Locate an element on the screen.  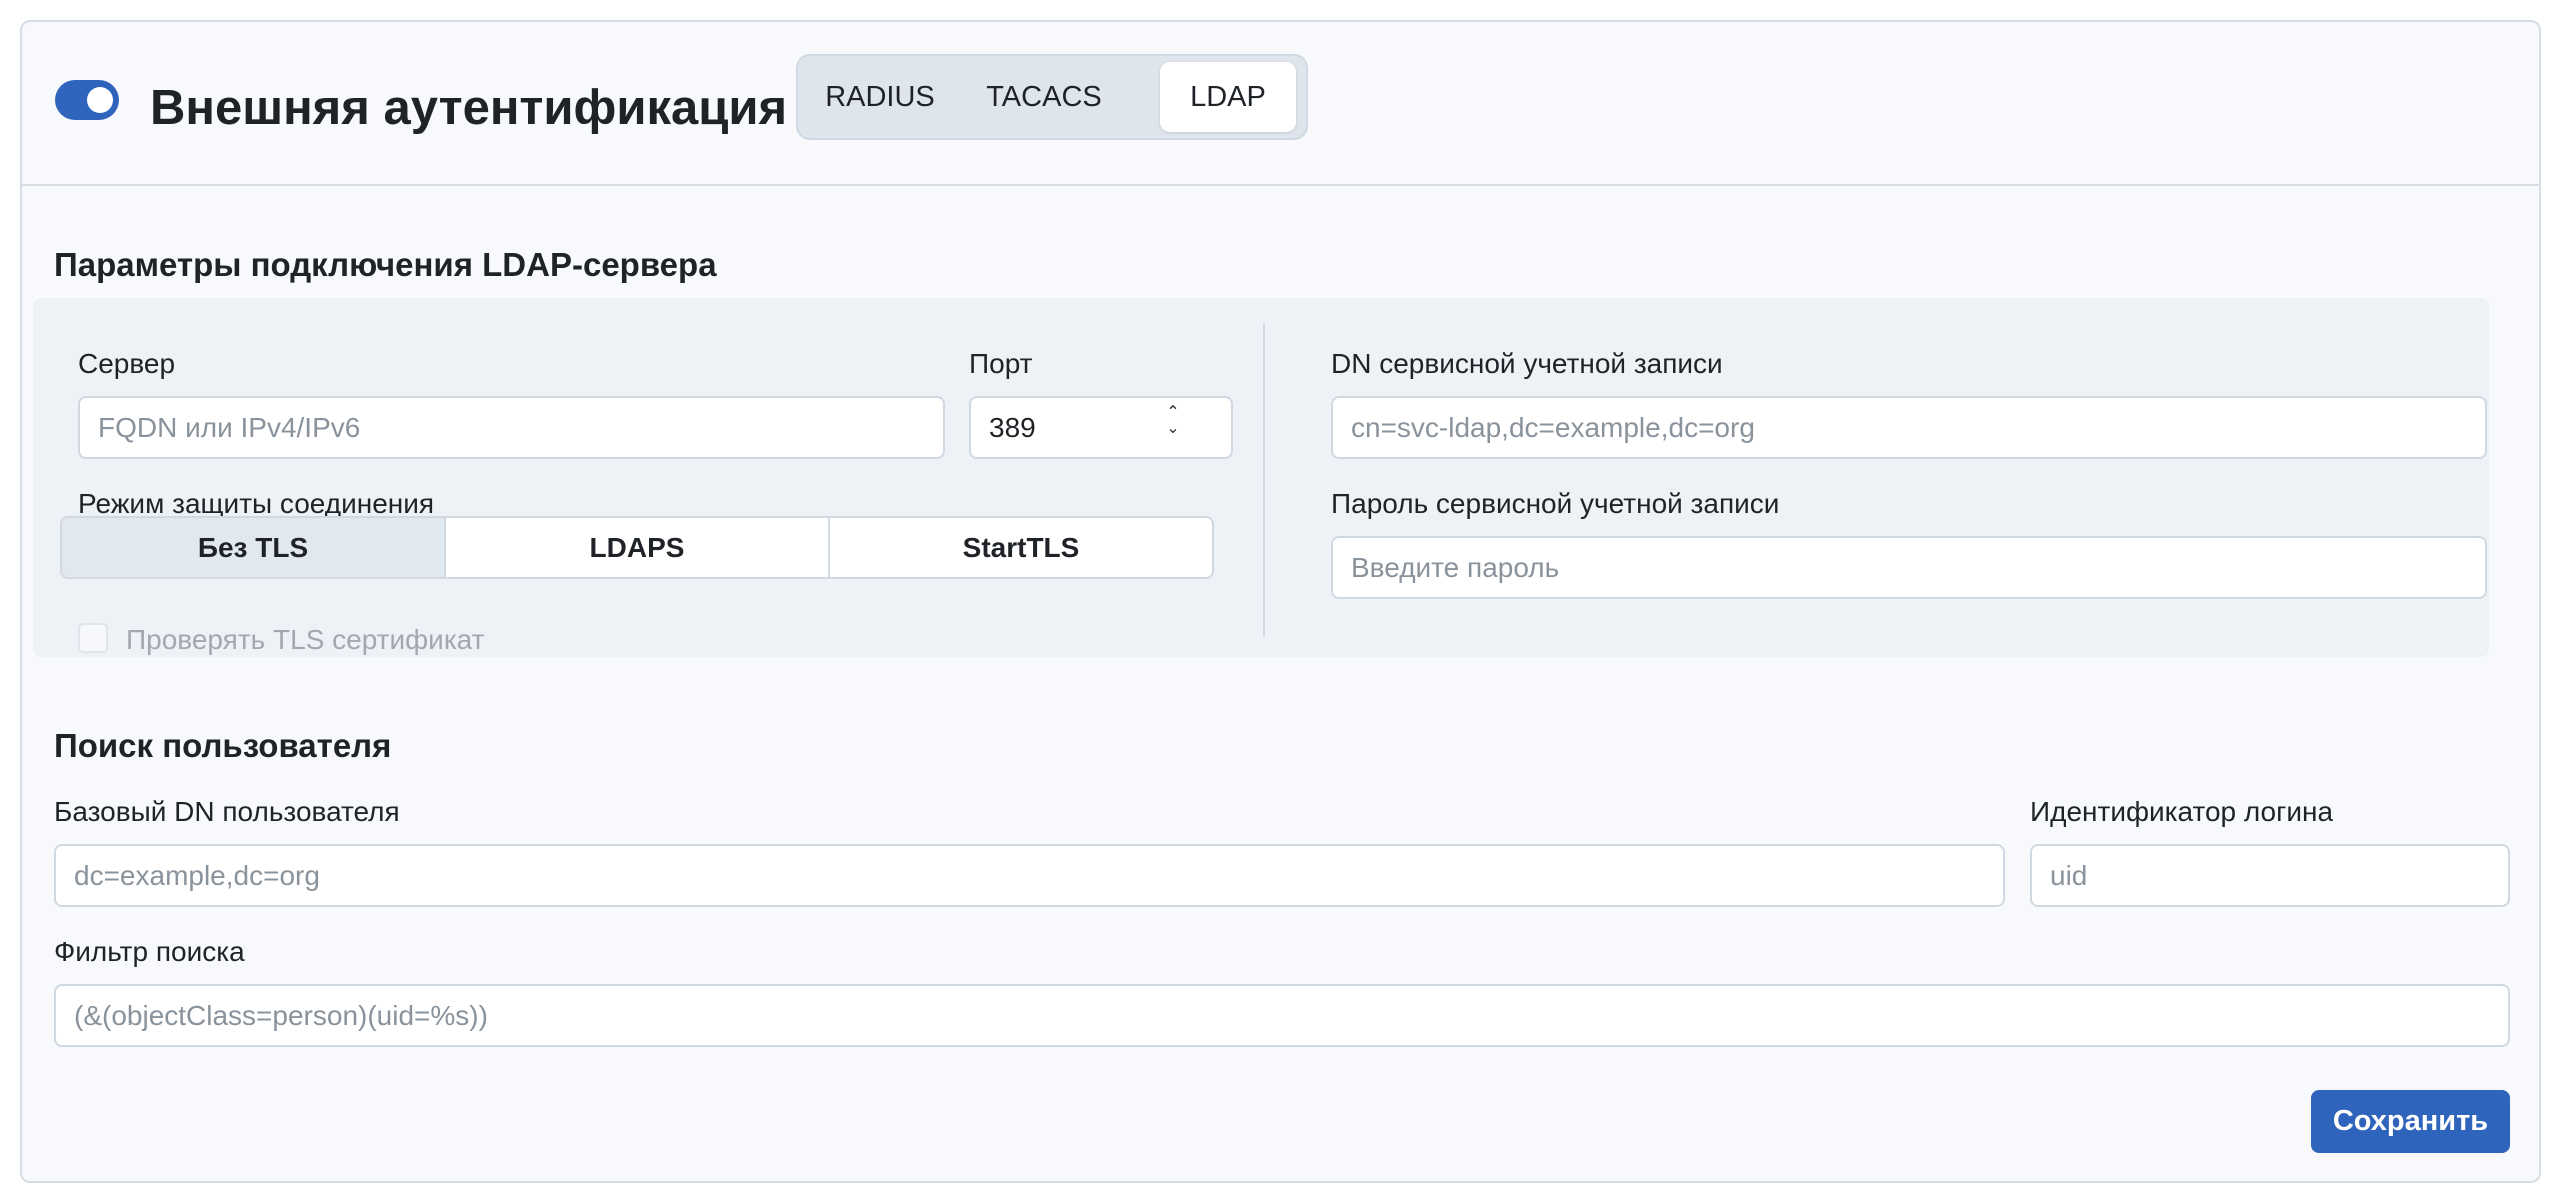
base-dn-input is located at coordinates (1029, 875).